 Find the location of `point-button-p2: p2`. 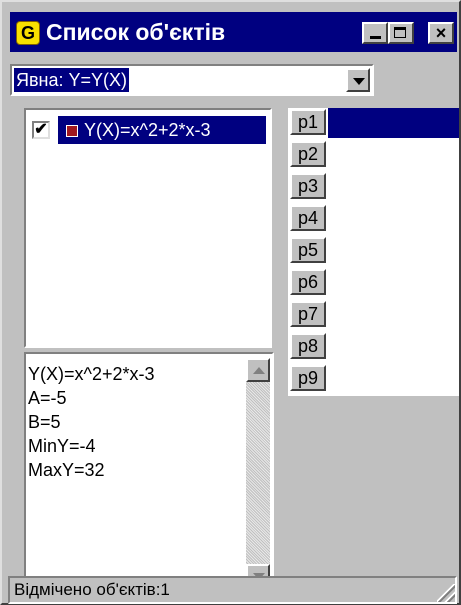

point-button-p2: p2 is located at coordinates (308, 154).